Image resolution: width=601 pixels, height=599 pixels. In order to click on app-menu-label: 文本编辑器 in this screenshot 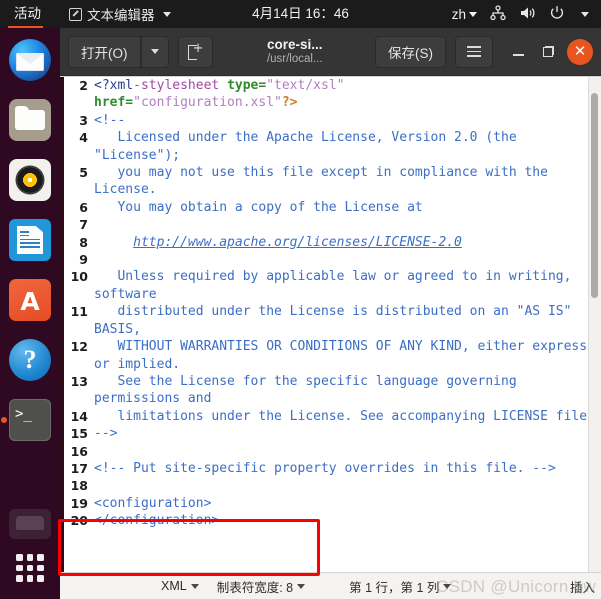, I will do `click(121, 15)`.